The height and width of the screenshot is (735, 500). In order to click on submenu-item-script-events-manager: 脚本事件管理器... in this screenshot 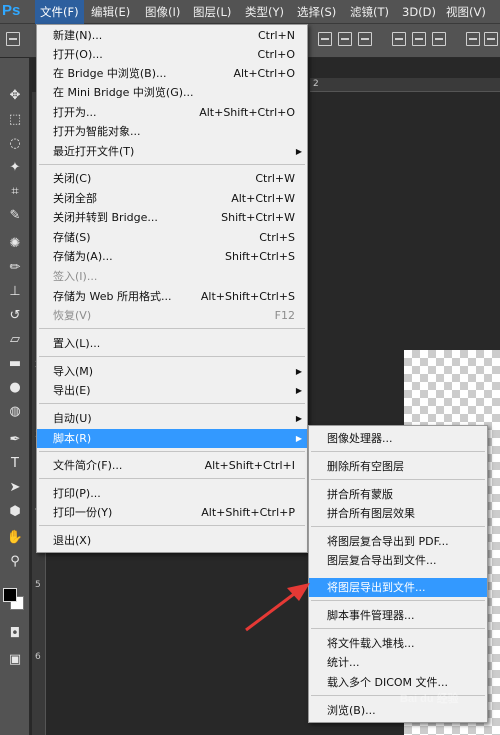, I will do `click(398, 615)`.